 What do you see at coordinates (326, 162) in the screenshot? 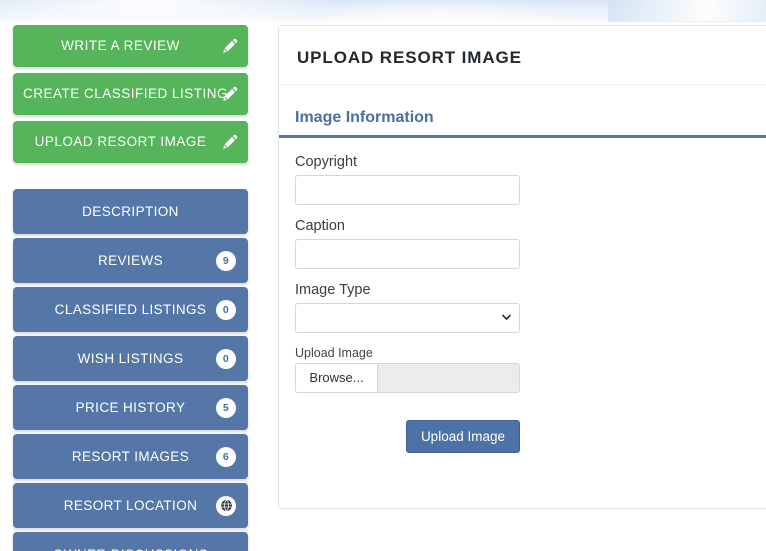
I see `copyright-label: Copyright` at bounding box center [326, 162].